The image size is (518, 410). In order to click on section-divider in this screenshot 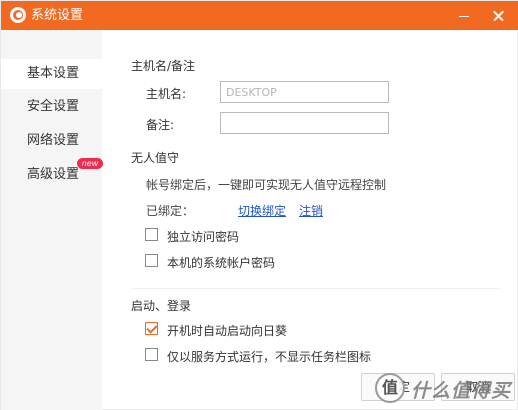, I will do `click(316, 288)`.